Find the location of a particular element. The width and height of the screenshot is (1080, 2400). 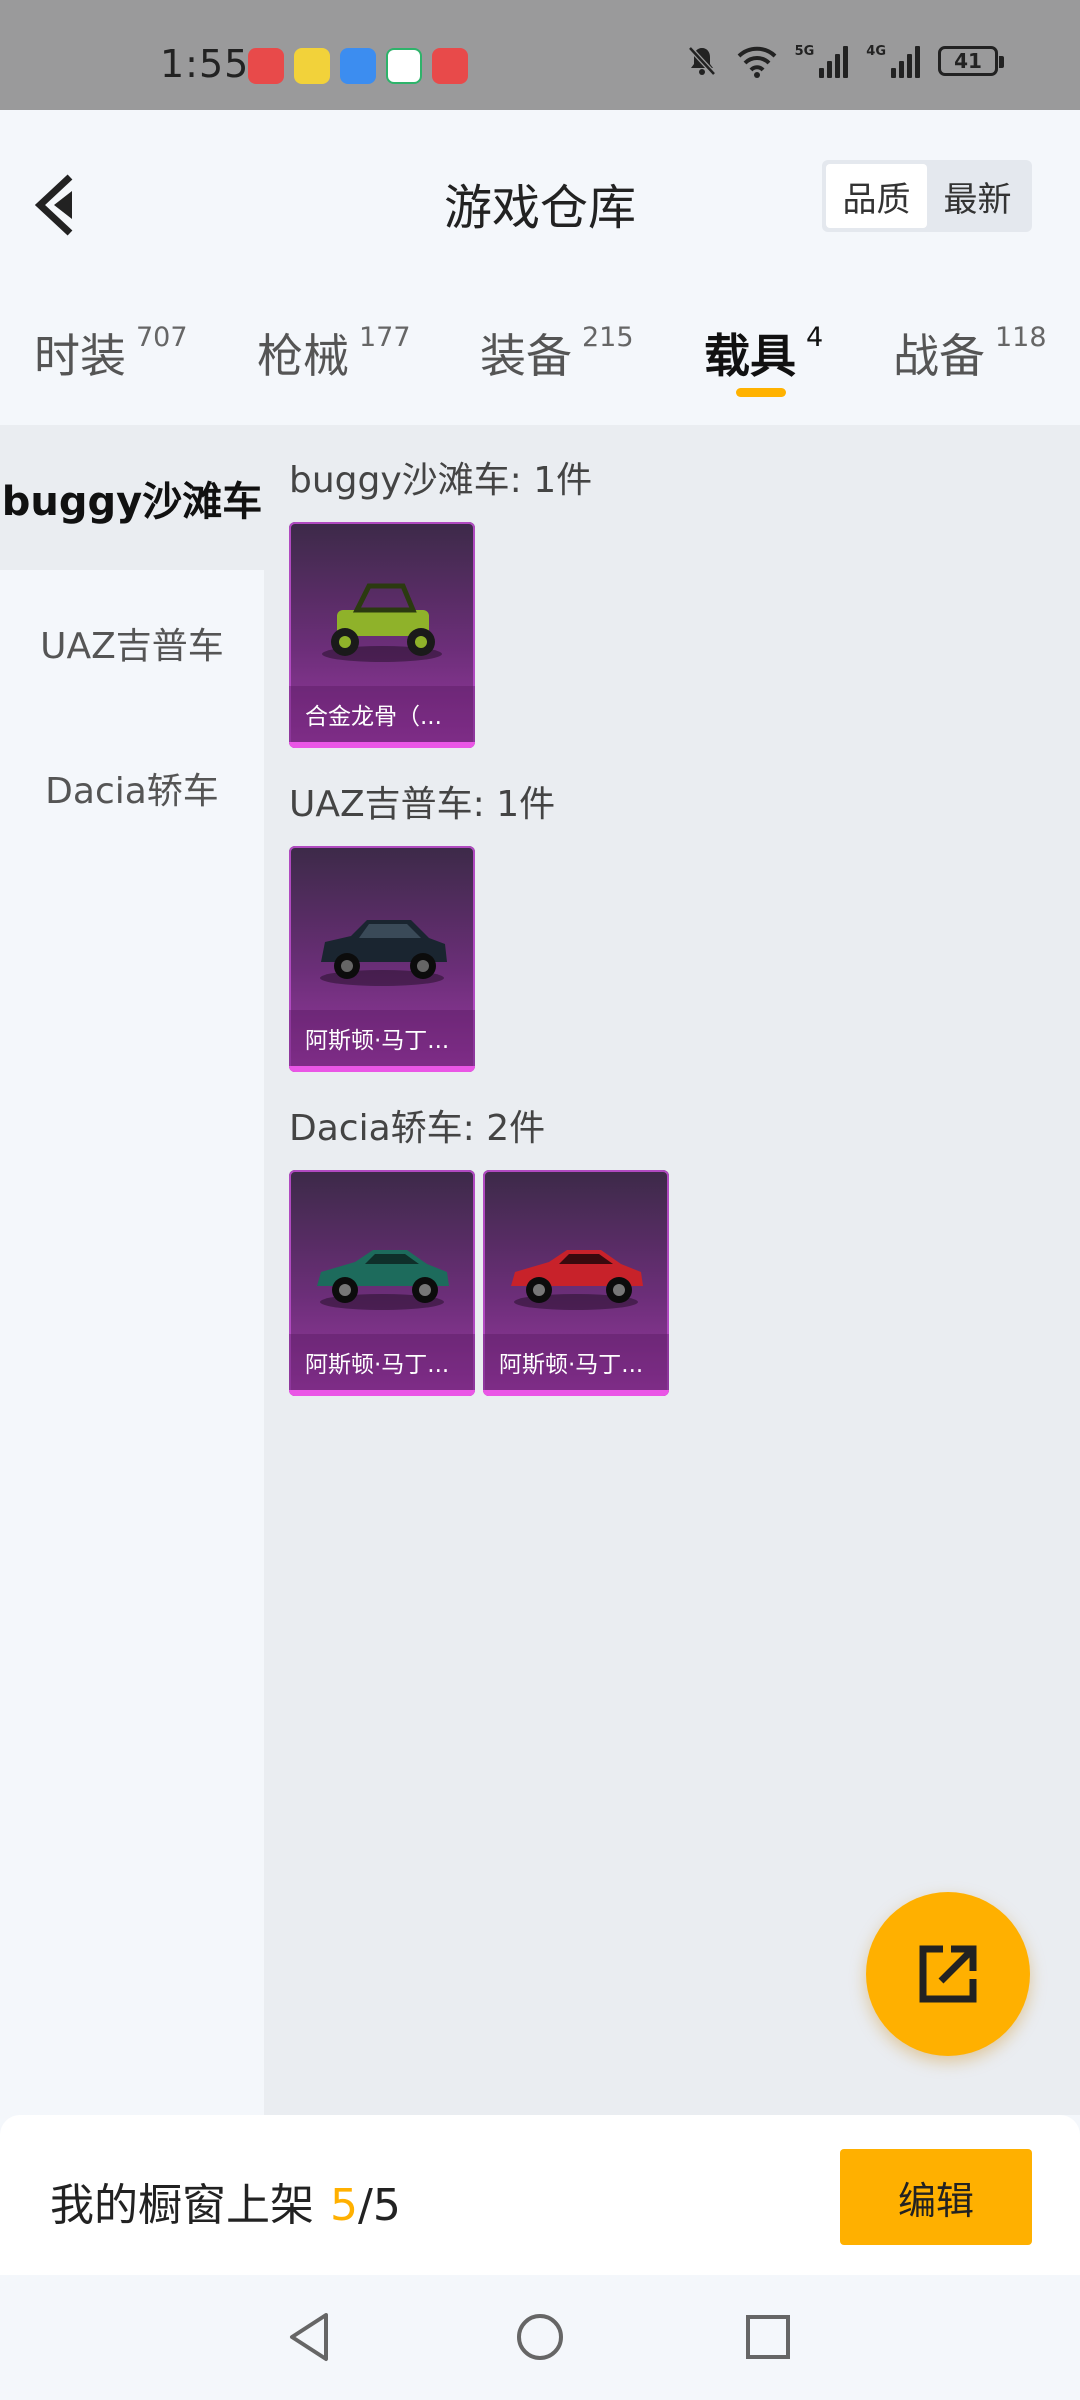

external-link-icon is located at coordinates (948, 1974).